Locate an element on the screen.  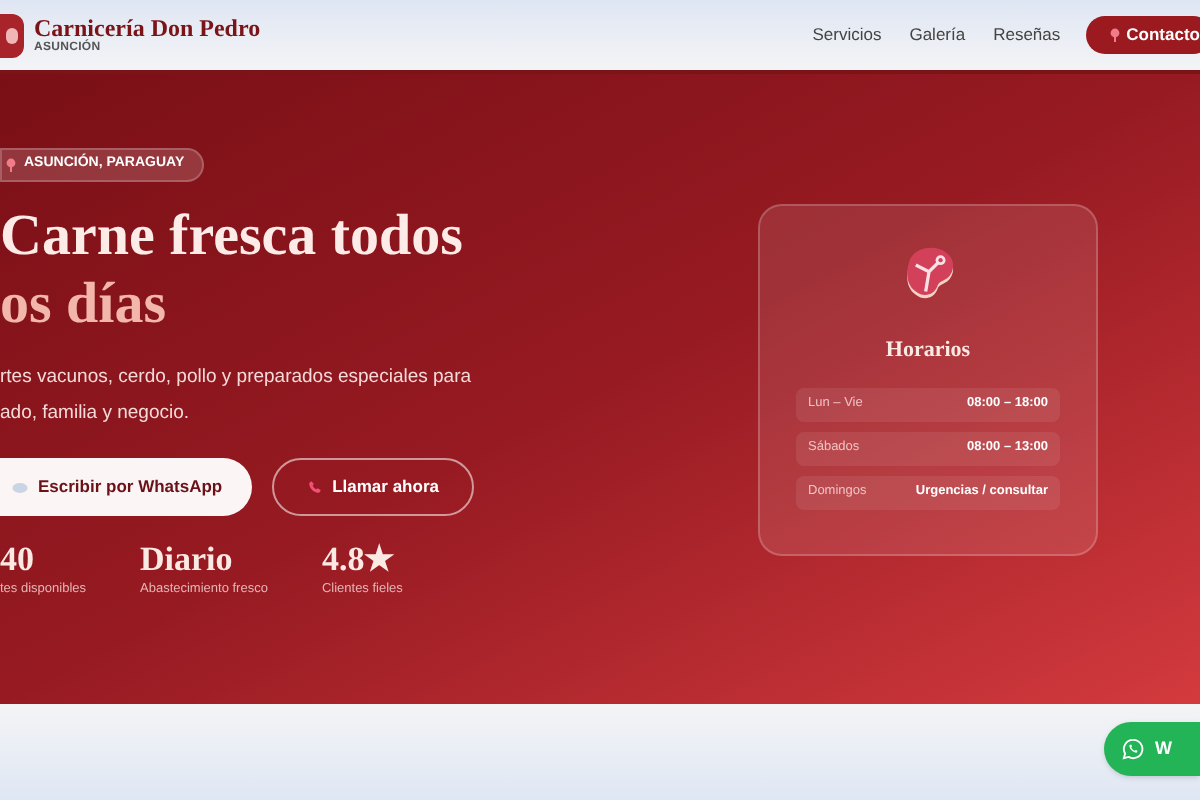
hours-title: Horarios is located at coordinates (928, 351).